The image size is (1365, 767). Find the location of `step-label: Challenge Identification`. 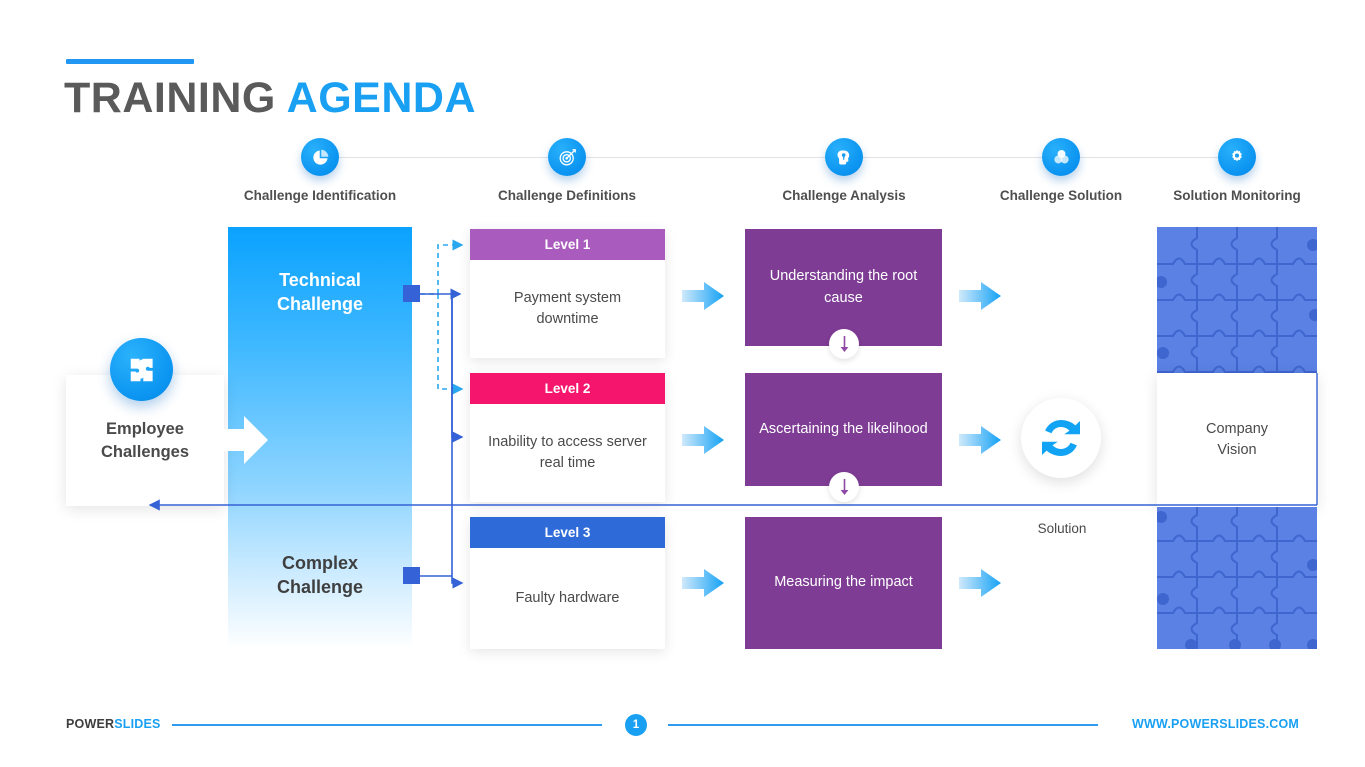

step-label: Challenge Identification is located at coordinates (320, 195).